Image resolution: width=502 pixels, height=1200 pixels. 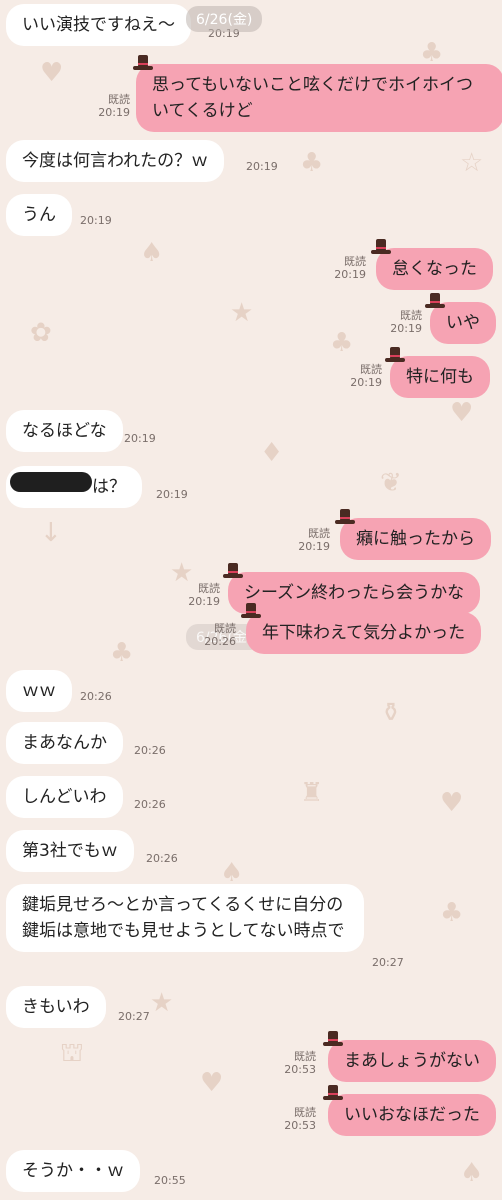 I want to click on message-bubble: 思ってもいないこと呟くだけでホイホイついてくるけど, so click(x=319, y=98).